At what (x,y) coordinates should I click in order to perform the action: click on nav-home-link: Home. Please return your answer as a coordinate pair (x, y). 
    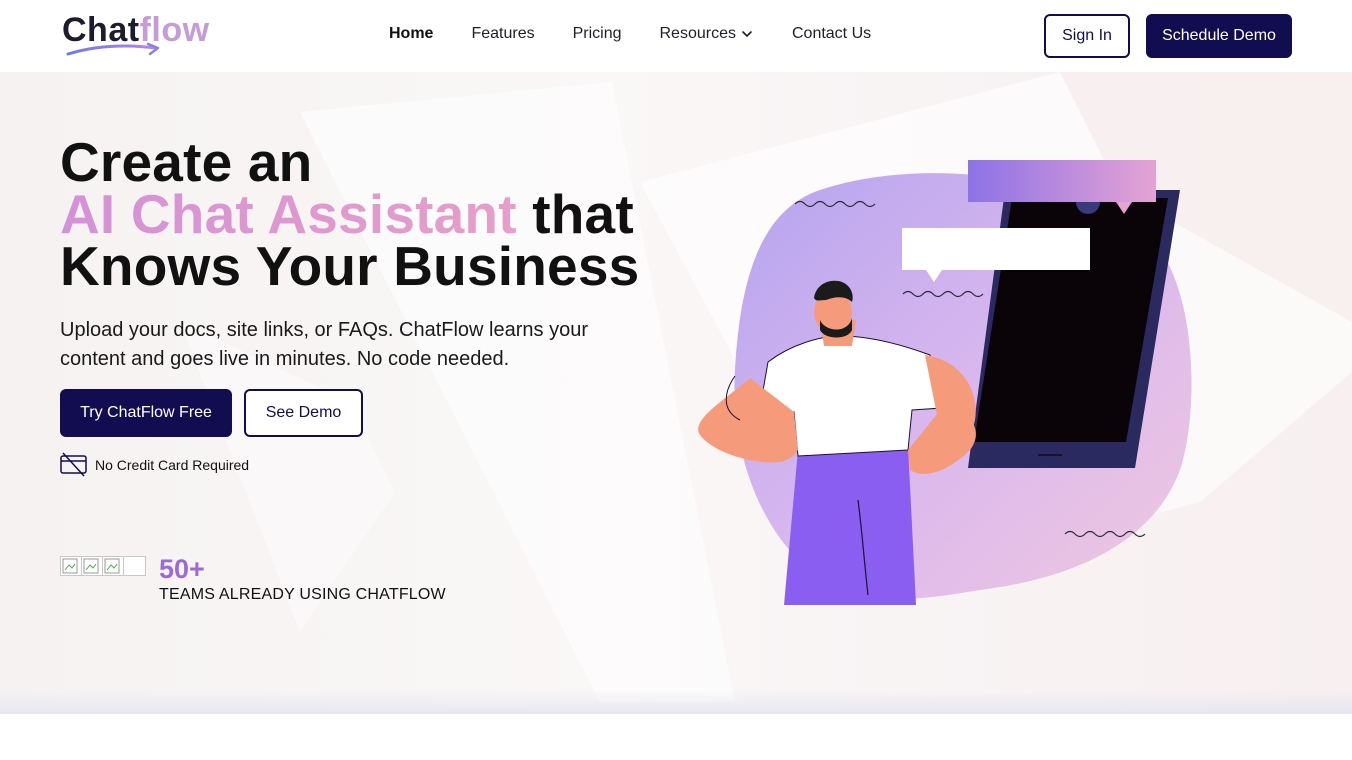
    Looking at the image, I should click on (411, 34).